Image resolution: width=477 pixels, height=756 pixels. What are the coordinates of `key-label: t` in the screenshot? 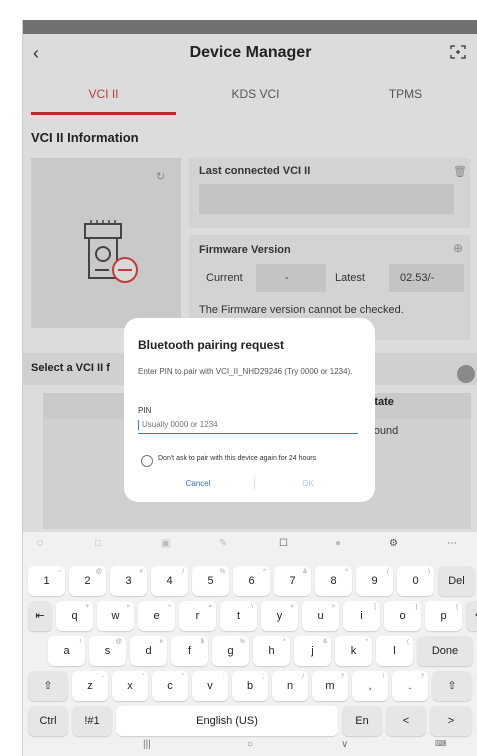 It's located at (238, 616).